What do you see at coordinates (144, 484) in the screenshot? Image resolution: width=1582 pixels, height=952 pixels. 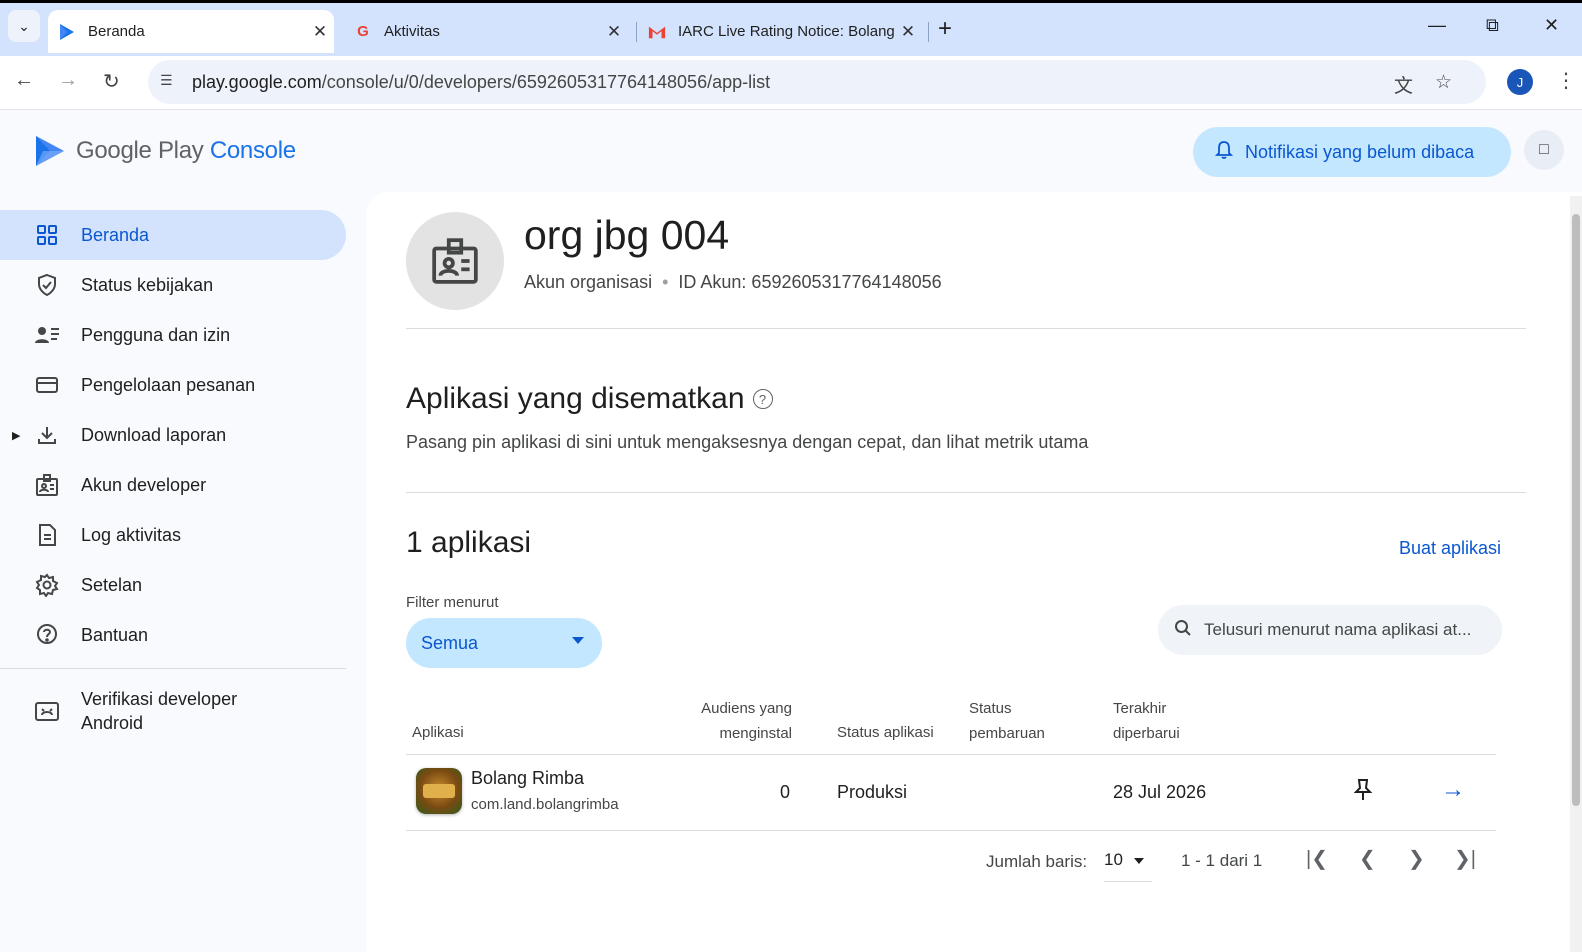 I see `sidebar-item-label: Akun developer` at bounding box center [144, 484].